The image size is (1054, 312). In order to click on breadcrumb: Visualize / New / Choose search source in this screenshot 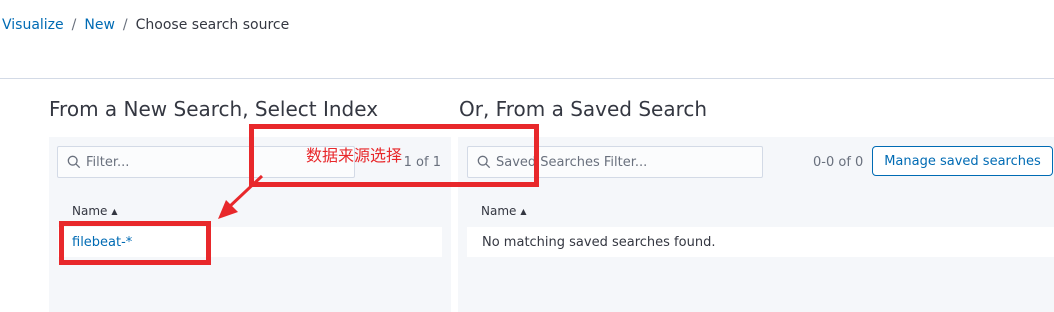, I will do `click(145, 25)`.